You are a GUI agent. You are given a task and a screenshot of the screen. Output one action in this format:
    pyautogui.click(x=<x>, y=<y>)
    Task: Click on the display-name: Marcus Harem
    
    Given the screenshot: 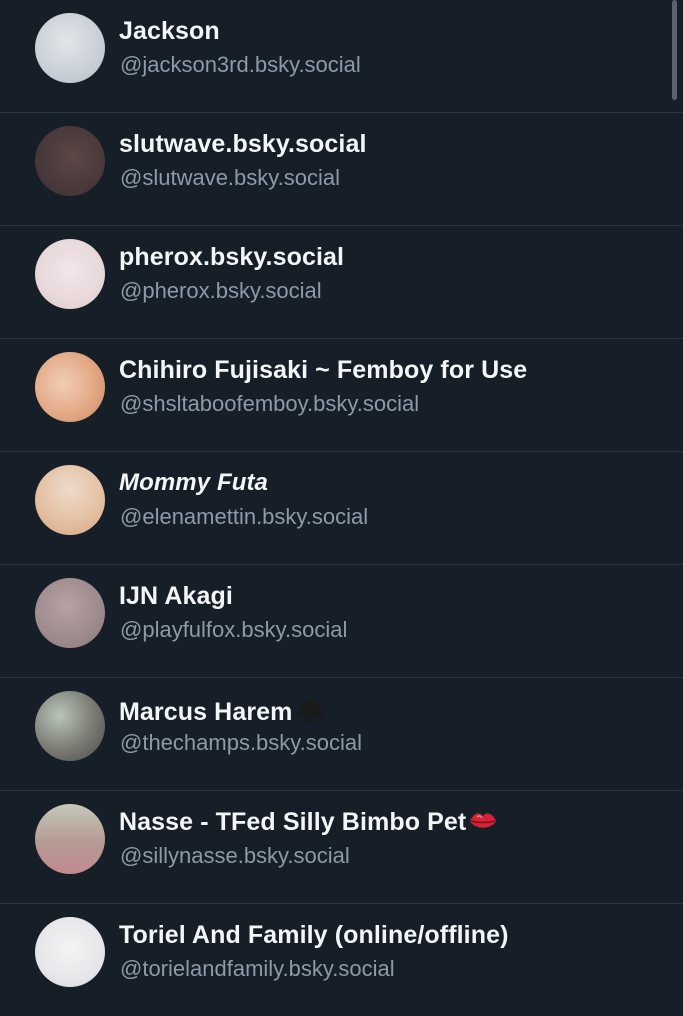 What is the action you would take?
    pyautogui.click(x=222, y=712)
    